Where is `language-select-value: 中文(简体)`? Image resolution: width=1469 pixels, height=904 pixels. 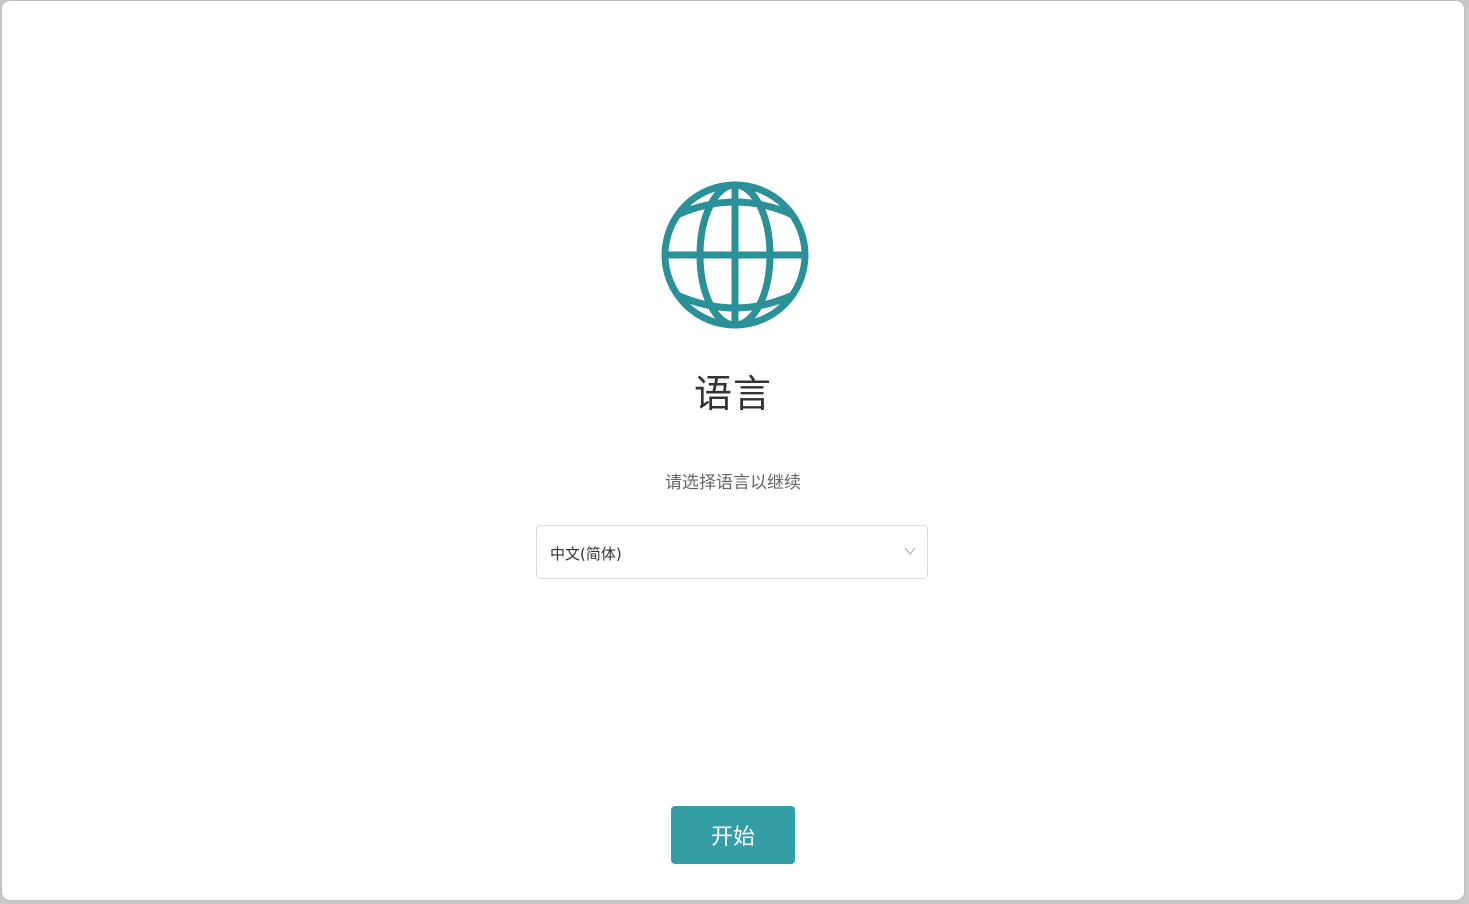
language-select-value: 中文(简体) is located at coordinates (586, 554).